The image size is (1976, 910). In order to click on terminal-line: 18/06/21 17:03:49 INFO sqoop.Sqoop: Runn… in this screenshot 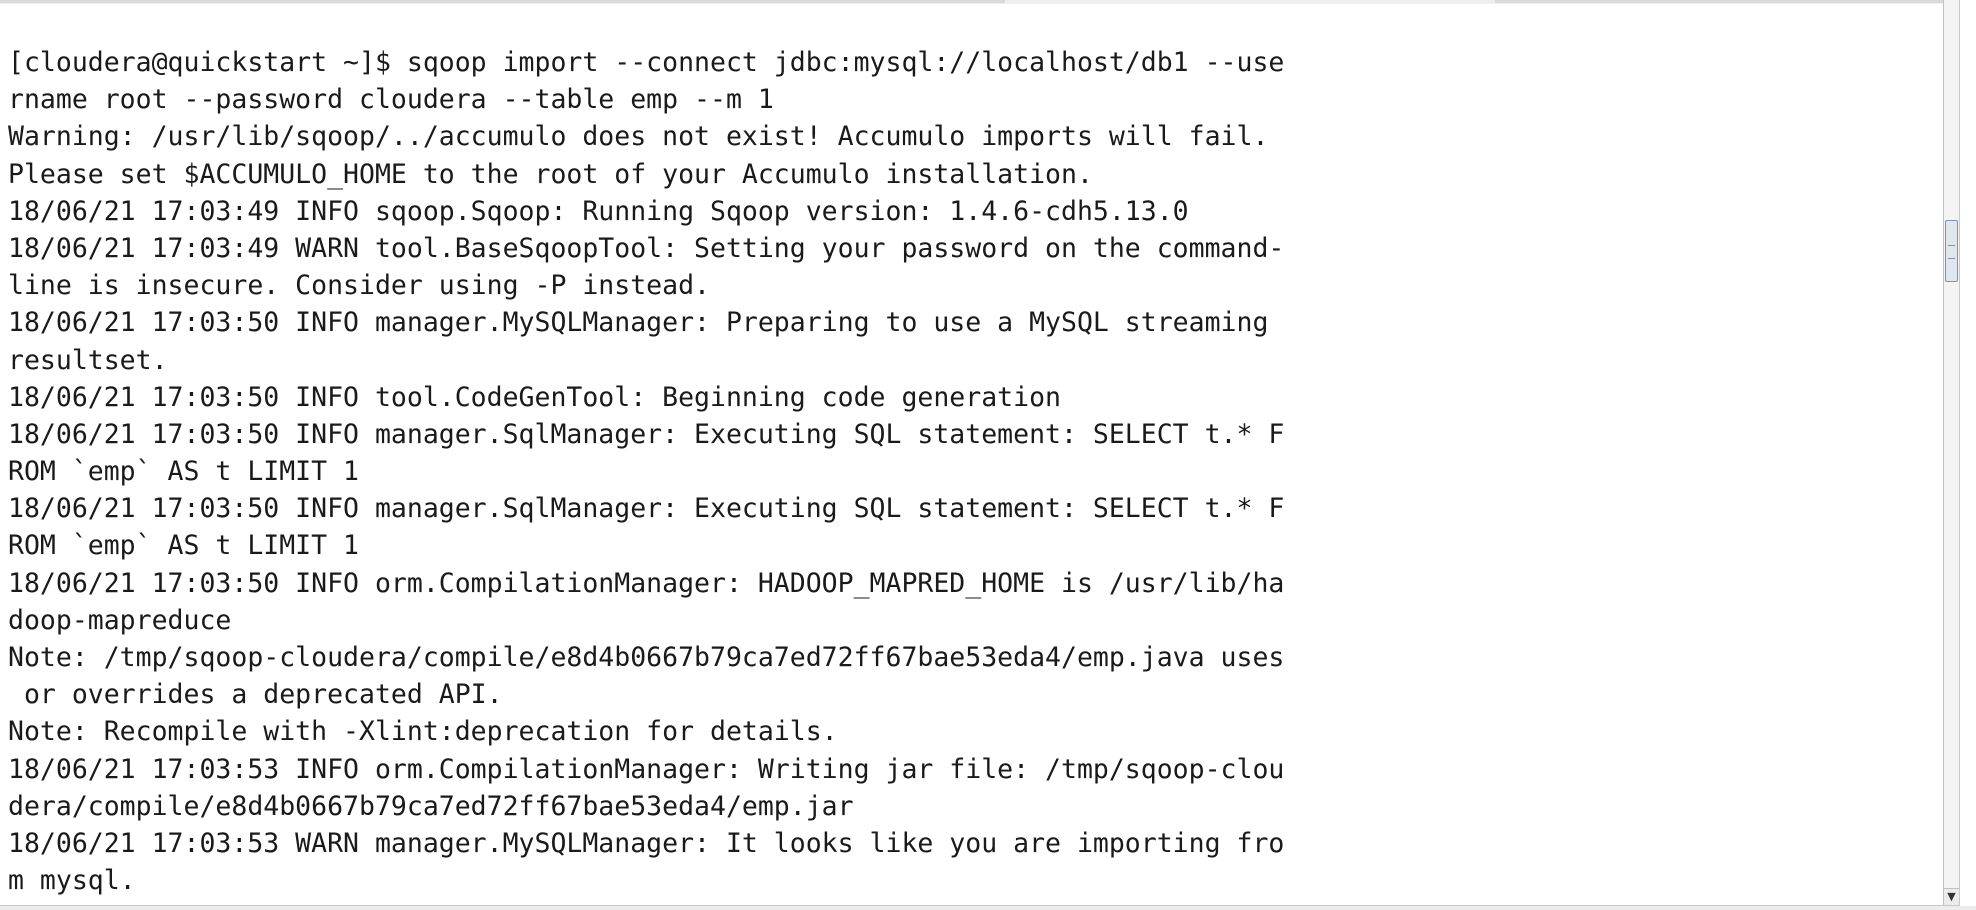, I will do `click(598, 211)`.